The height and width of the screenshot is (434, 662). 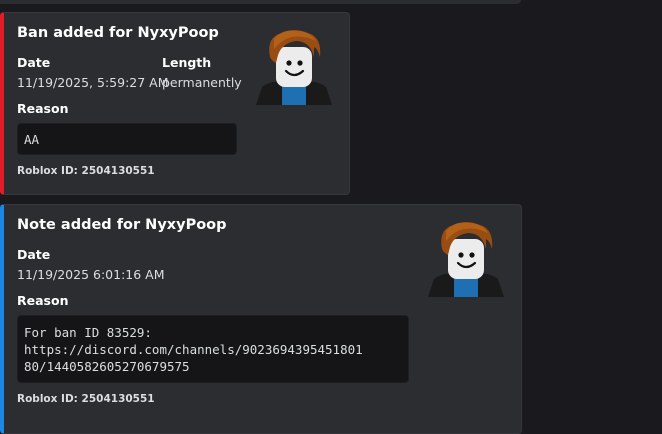 What do you see at coordinates (93, 82) in the screenshot?
I see `date-field-value: 11/19/2025, 5:59:27 AM` at bounding box center [93, 82].